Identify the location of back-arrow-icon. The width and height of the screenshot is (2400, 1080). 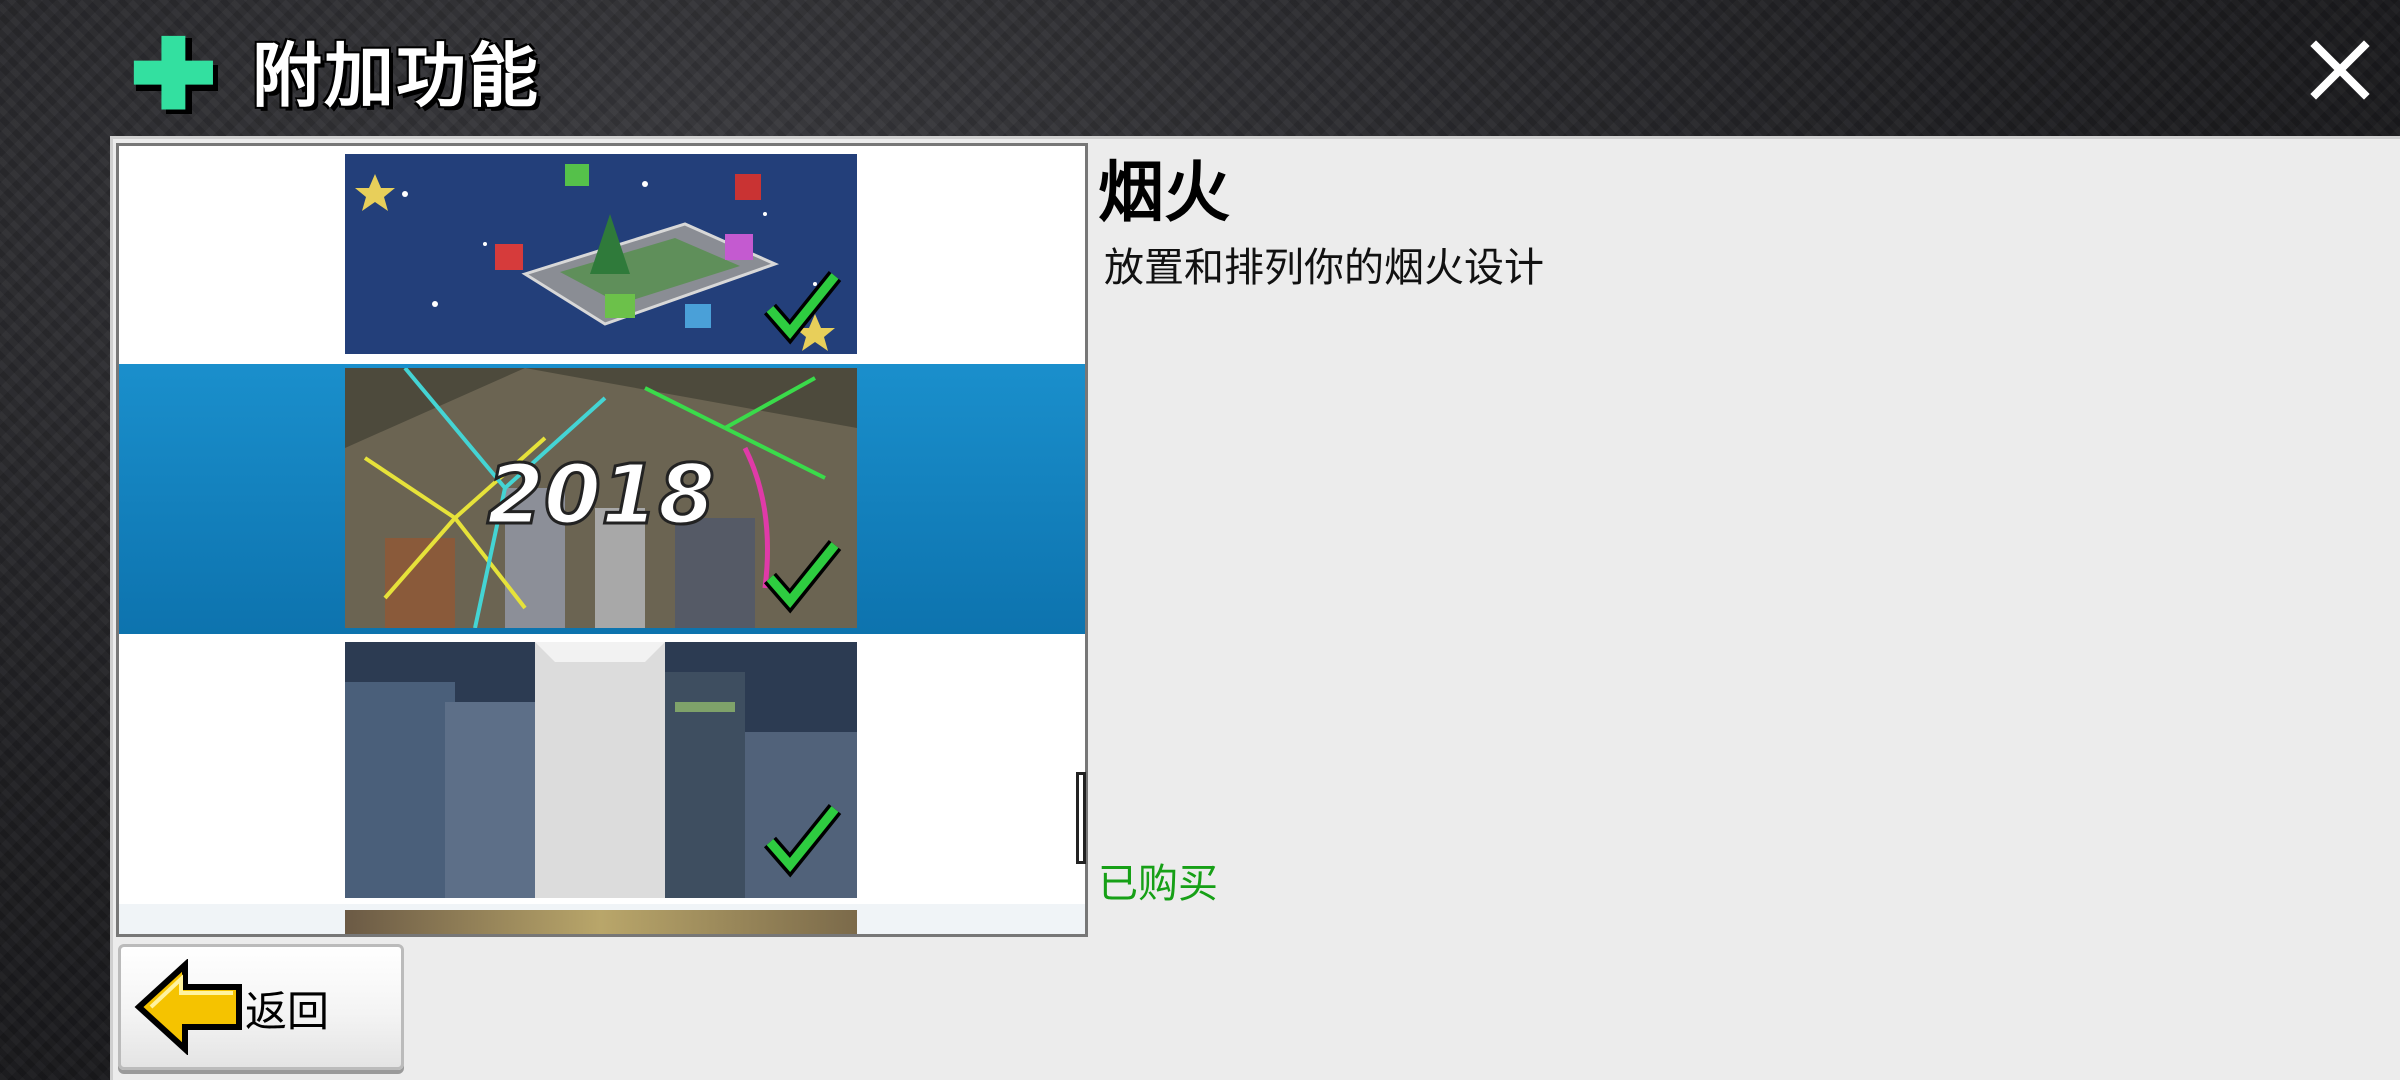
(188, 1007).